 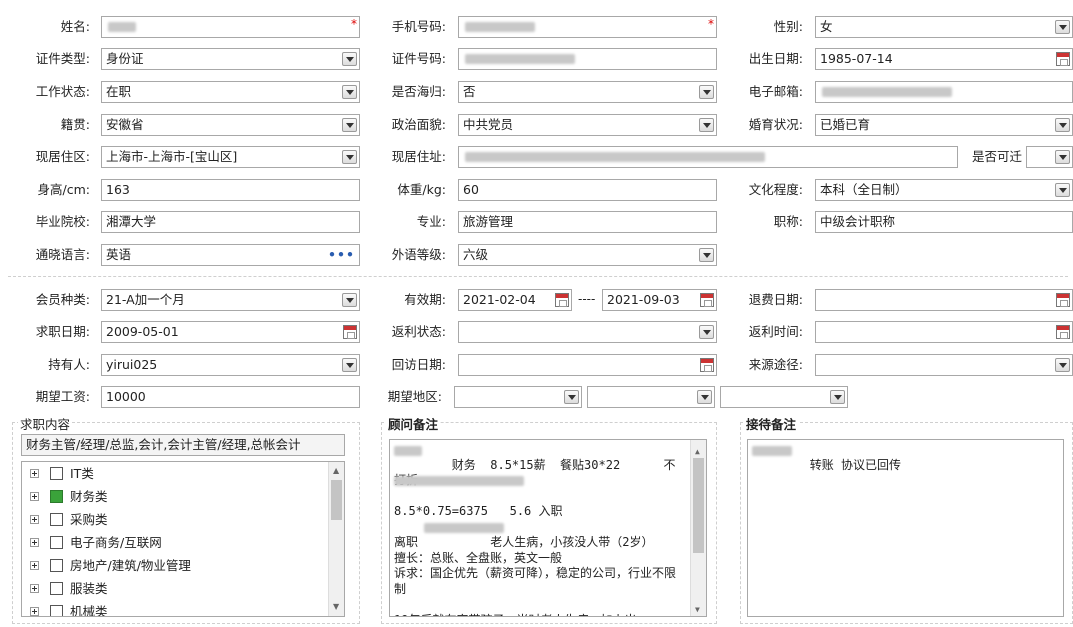 I want to click on advisor-scrollbar: ▲ ▼, so click(x=698, y=528).